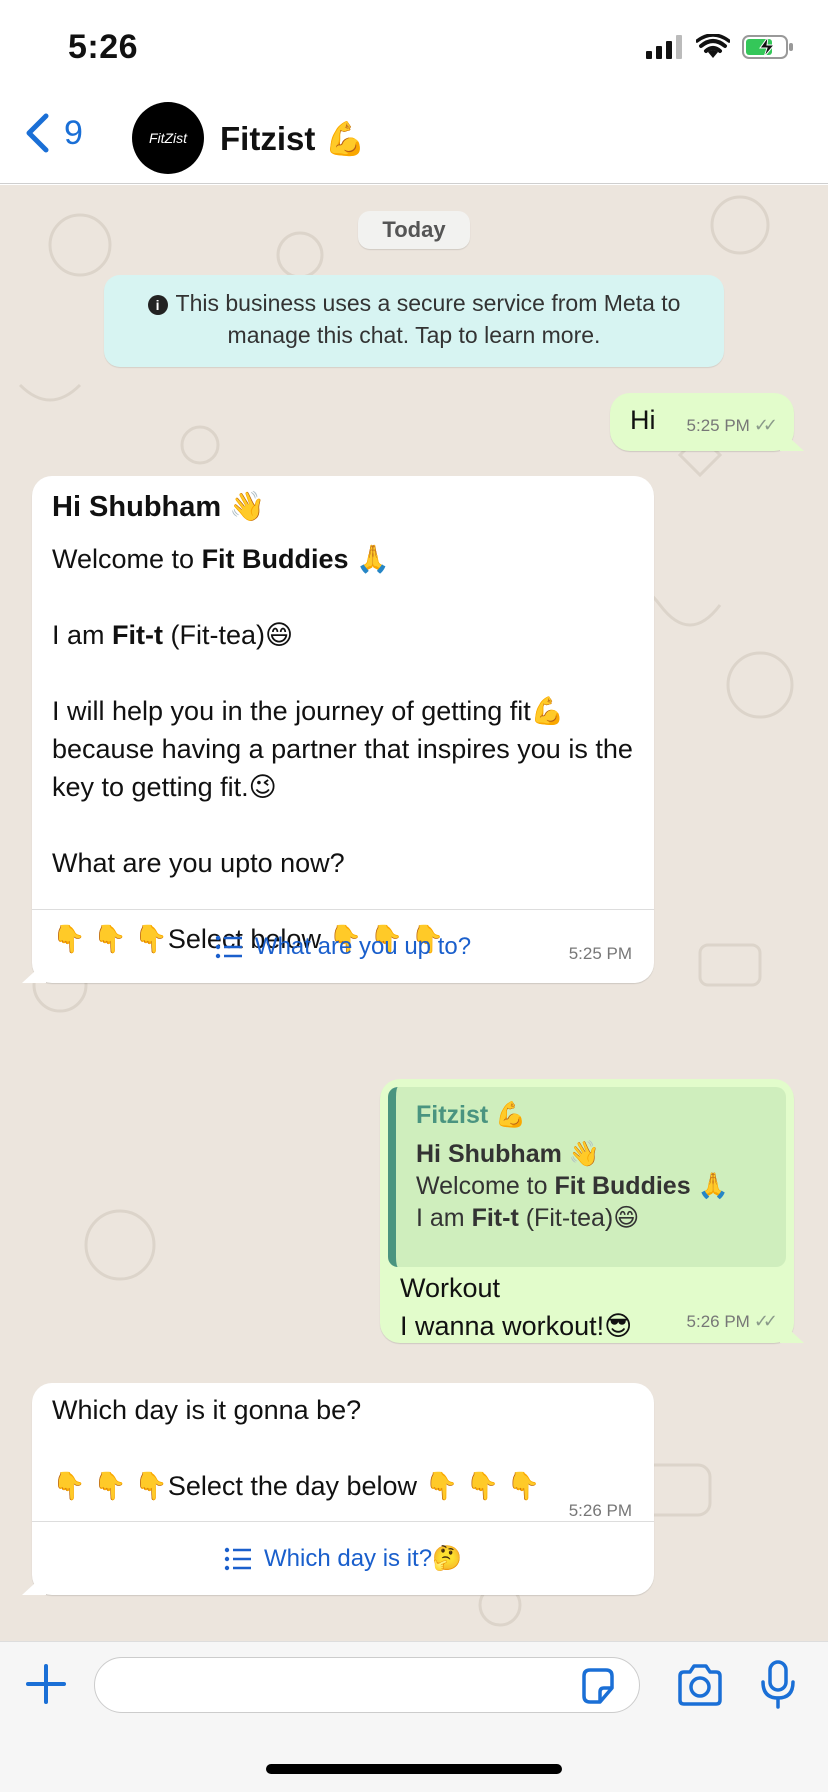 This screenshot has height=1792, width=828. Describe the element at coordinates (343, 635) in the screenshot. I see `message-intro: I am Fit-t (Fit-tea)😄` at that location.